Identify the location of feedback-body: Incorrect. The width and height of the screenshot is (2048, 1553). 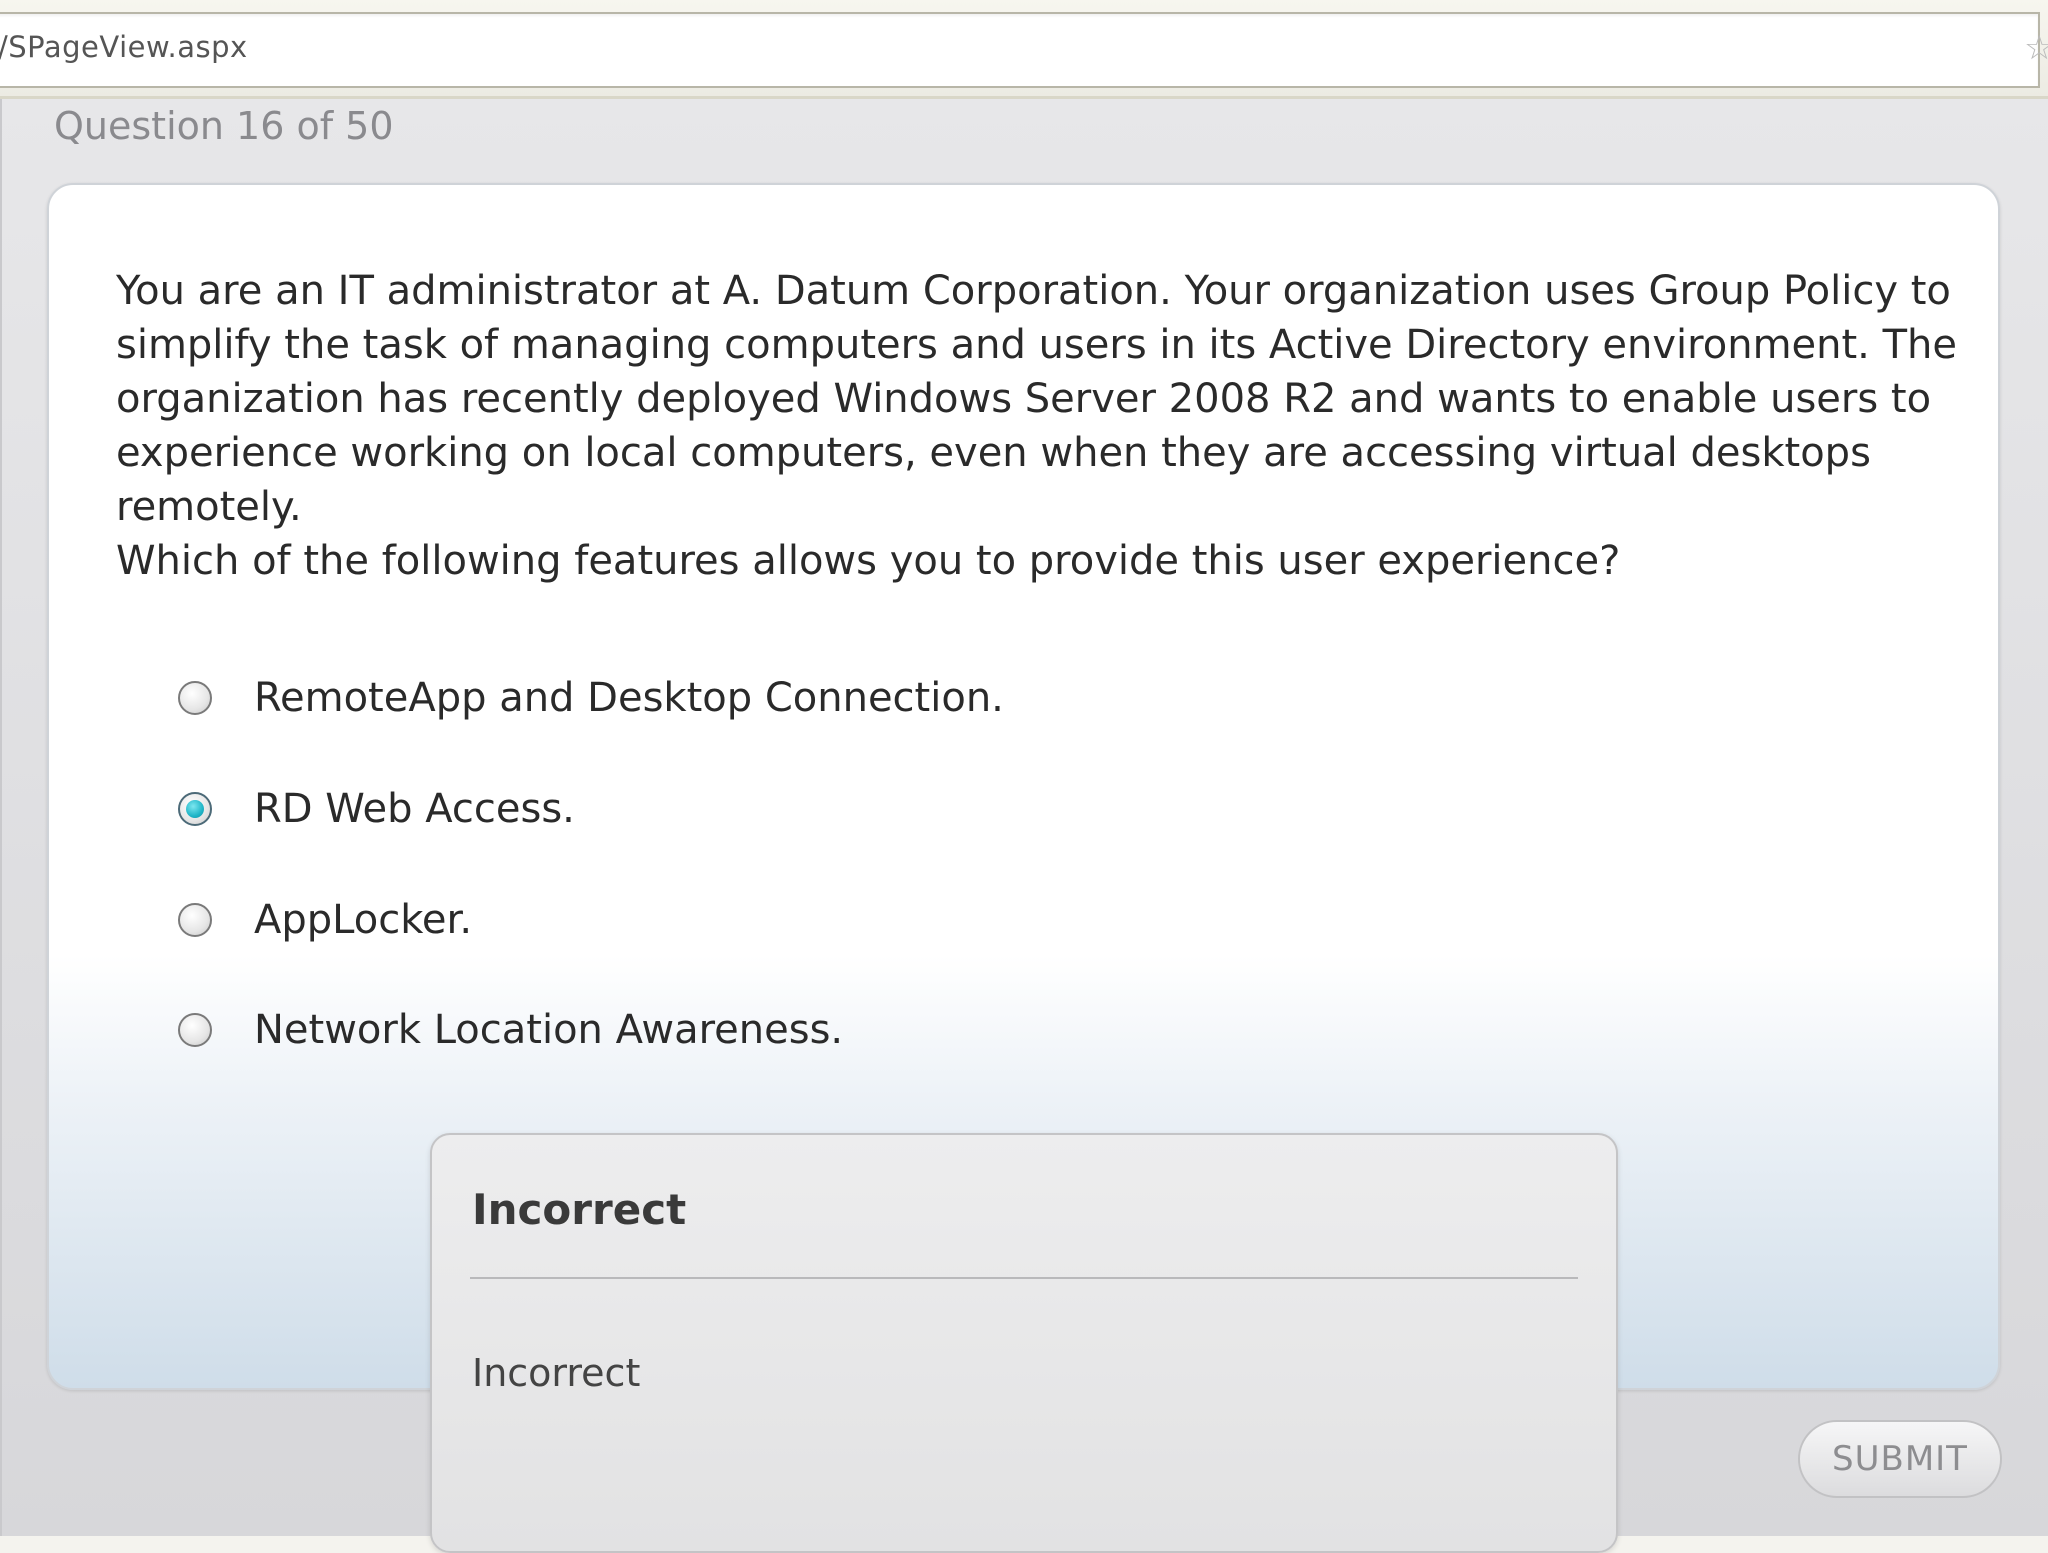
(556, 1373).